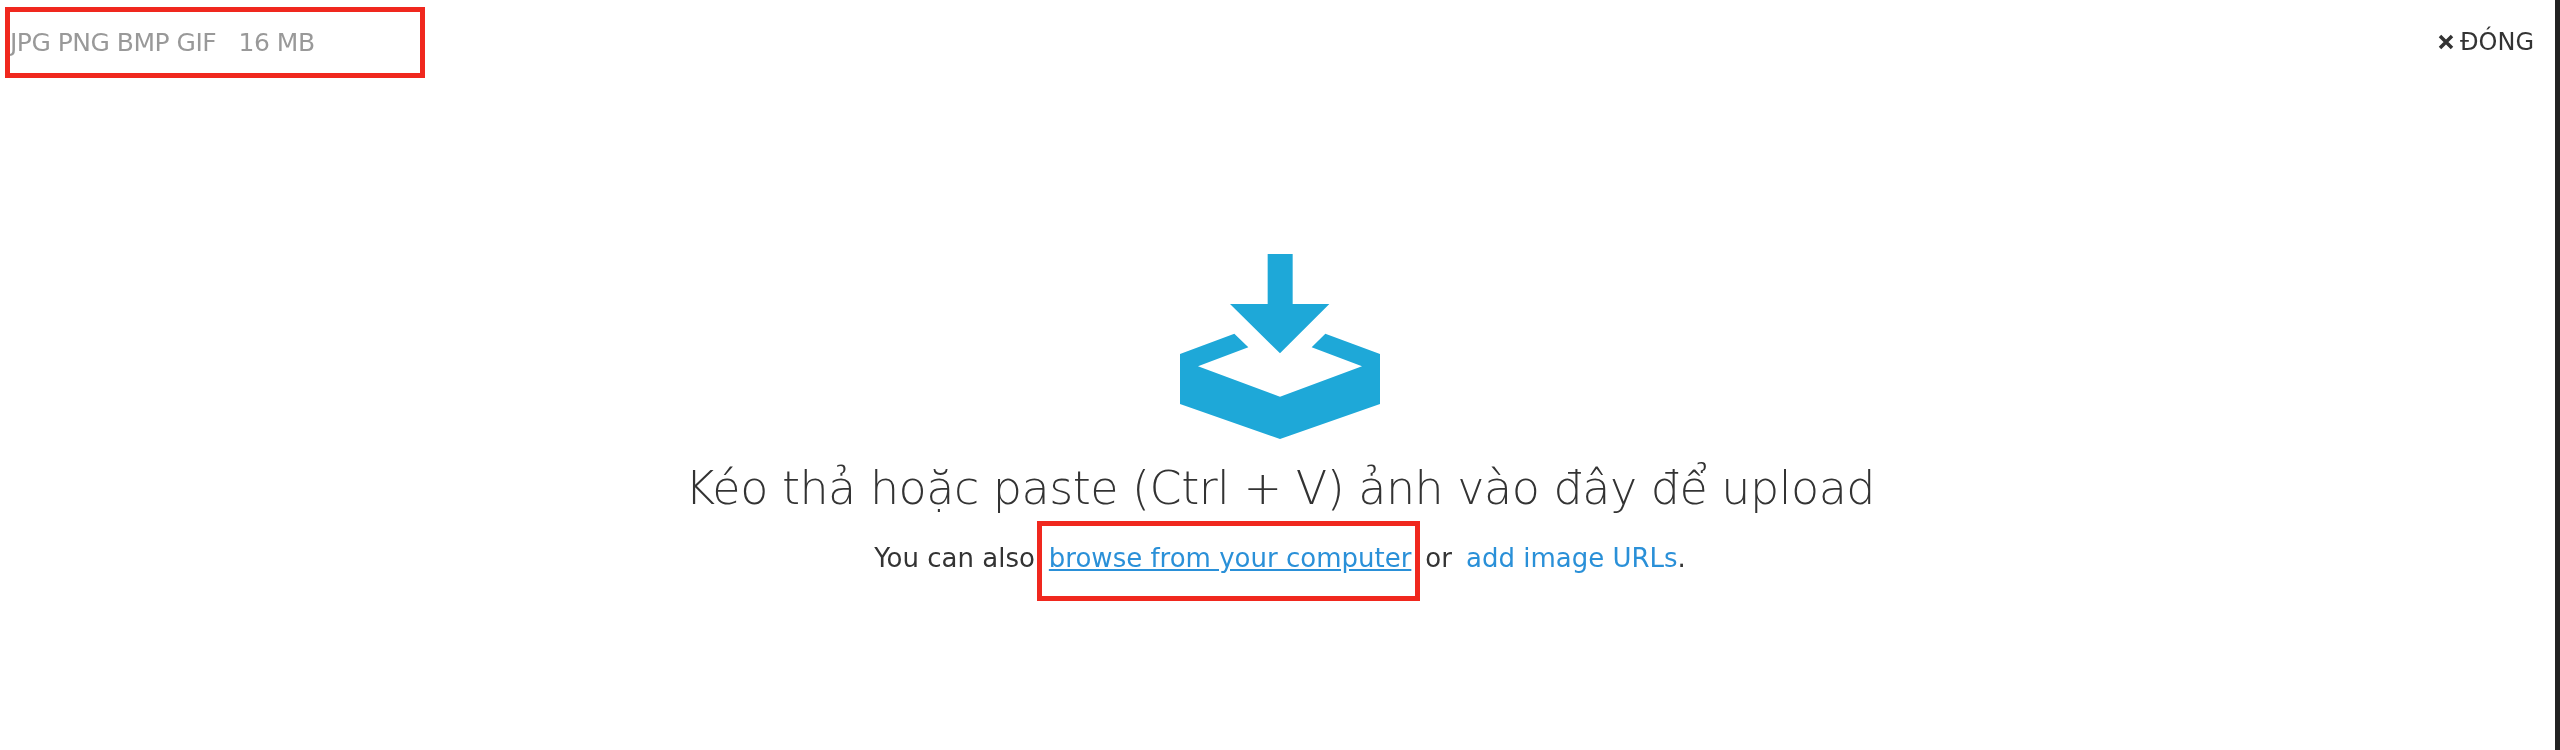 This screenshot has height=750, width=2560. Describe the element at coordinates (1280, 346) in the screenshot. I see `download-tray-icon` at that location.